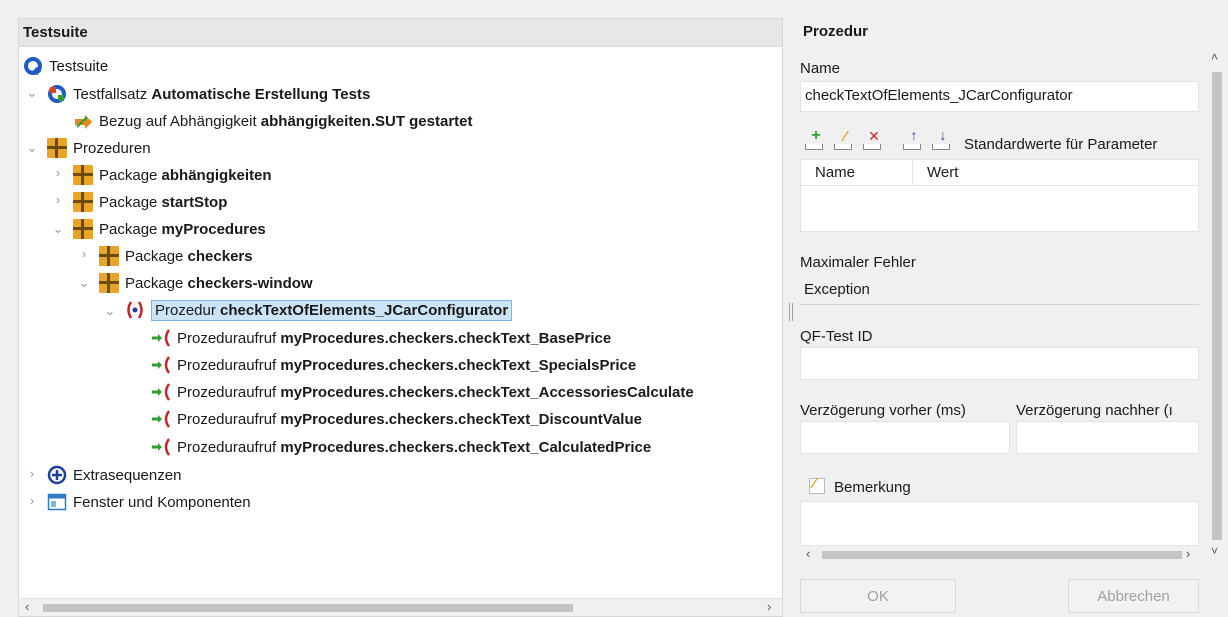  Describe the element at coordinates (914, 135) in the screenshot. I see `arrow-up-icon: ↑` at that location.